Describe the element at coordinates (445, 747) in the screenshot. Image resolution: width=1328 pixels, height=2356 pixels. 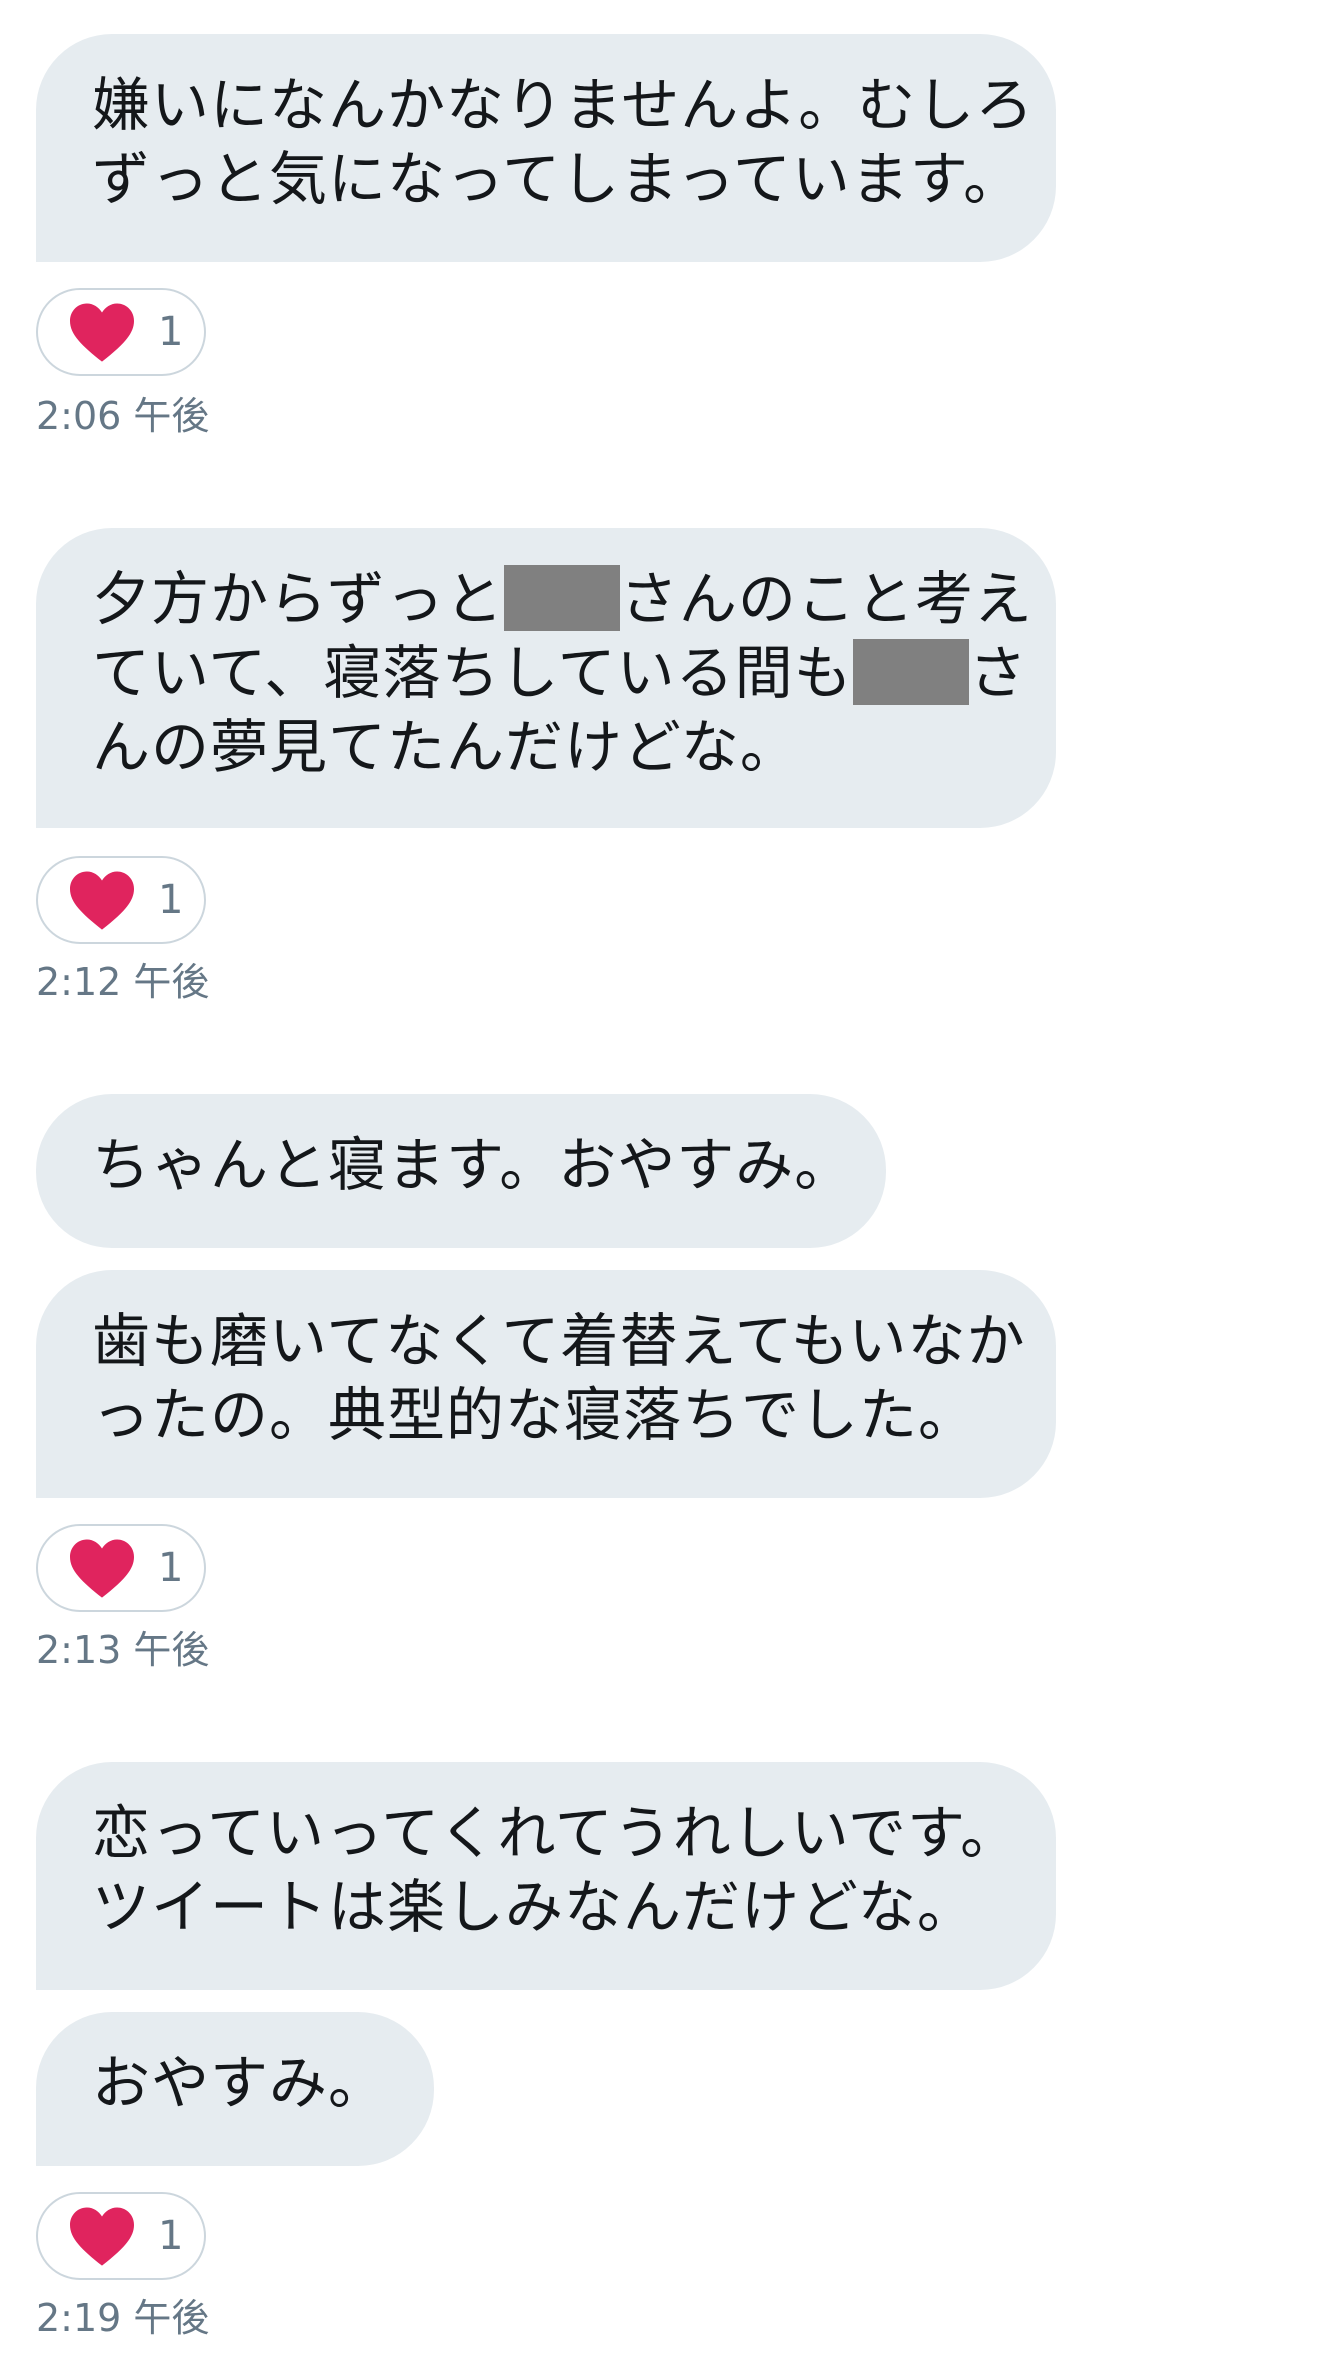
I see `message-text: んの夢見てたんだけどな。` at that location.